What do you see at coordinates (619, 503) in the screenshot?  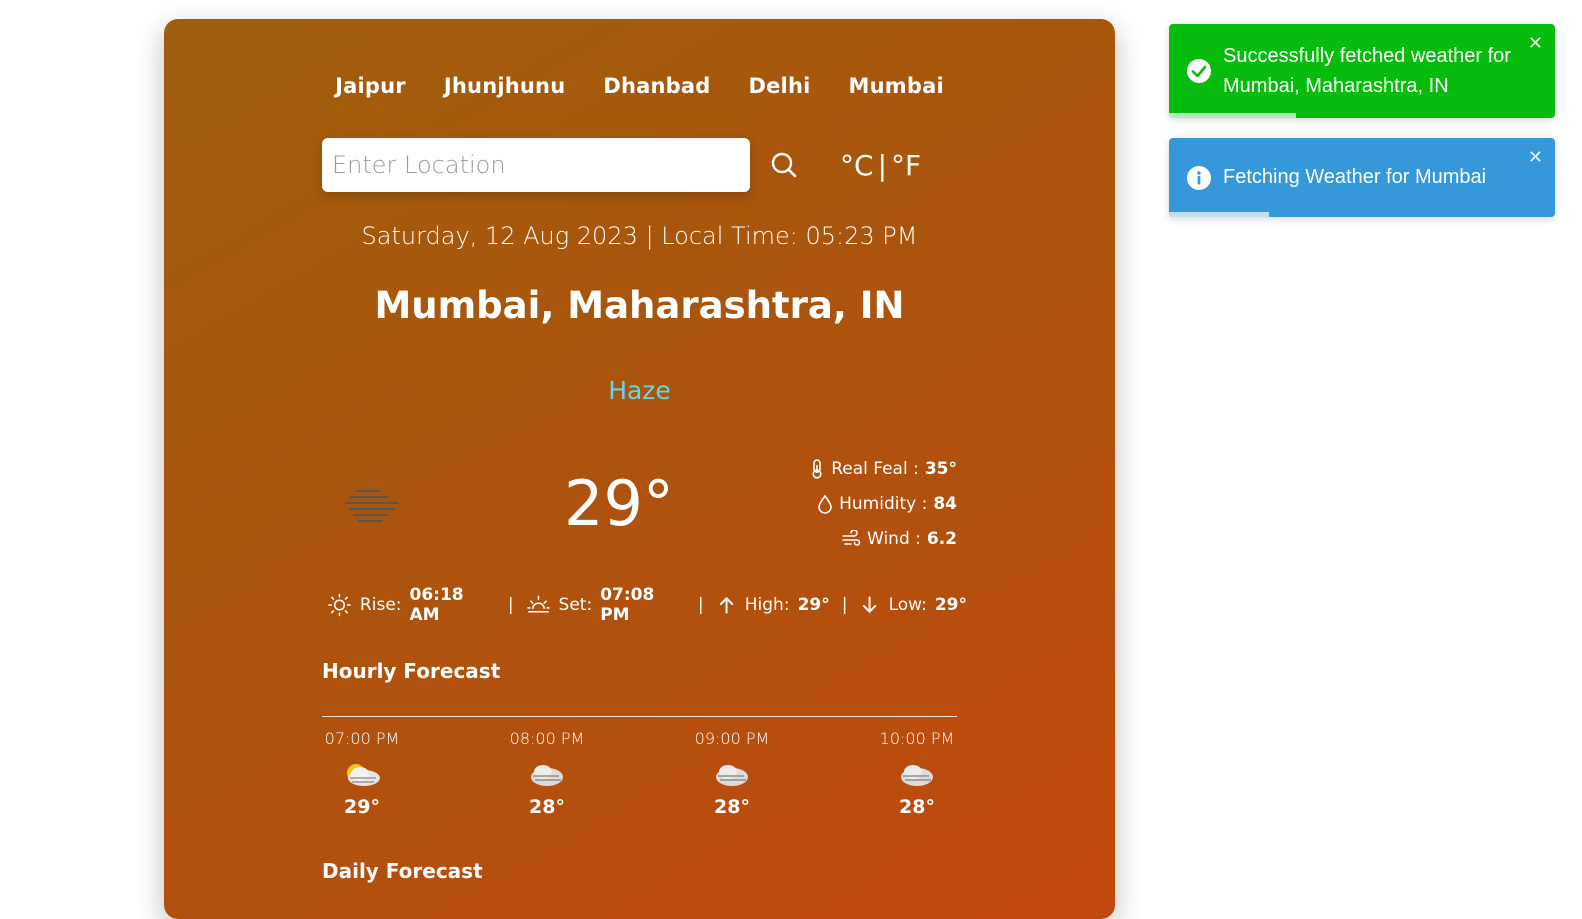 I see `current-temperature: 29°` at bounding box center [619, 503].